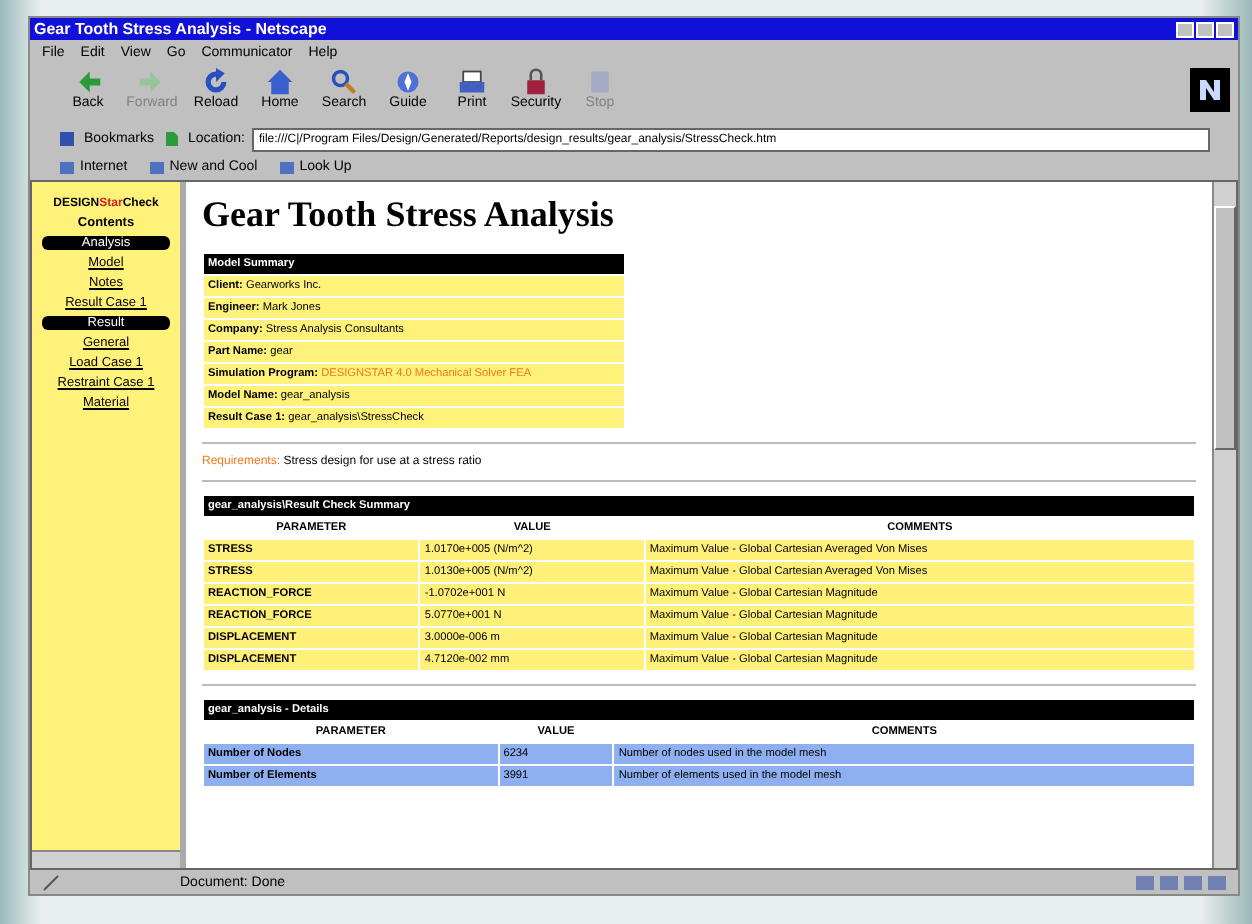 The height and width of the screenshot is (924, 1252). I want to click on compass-icon, so click(408, 82).